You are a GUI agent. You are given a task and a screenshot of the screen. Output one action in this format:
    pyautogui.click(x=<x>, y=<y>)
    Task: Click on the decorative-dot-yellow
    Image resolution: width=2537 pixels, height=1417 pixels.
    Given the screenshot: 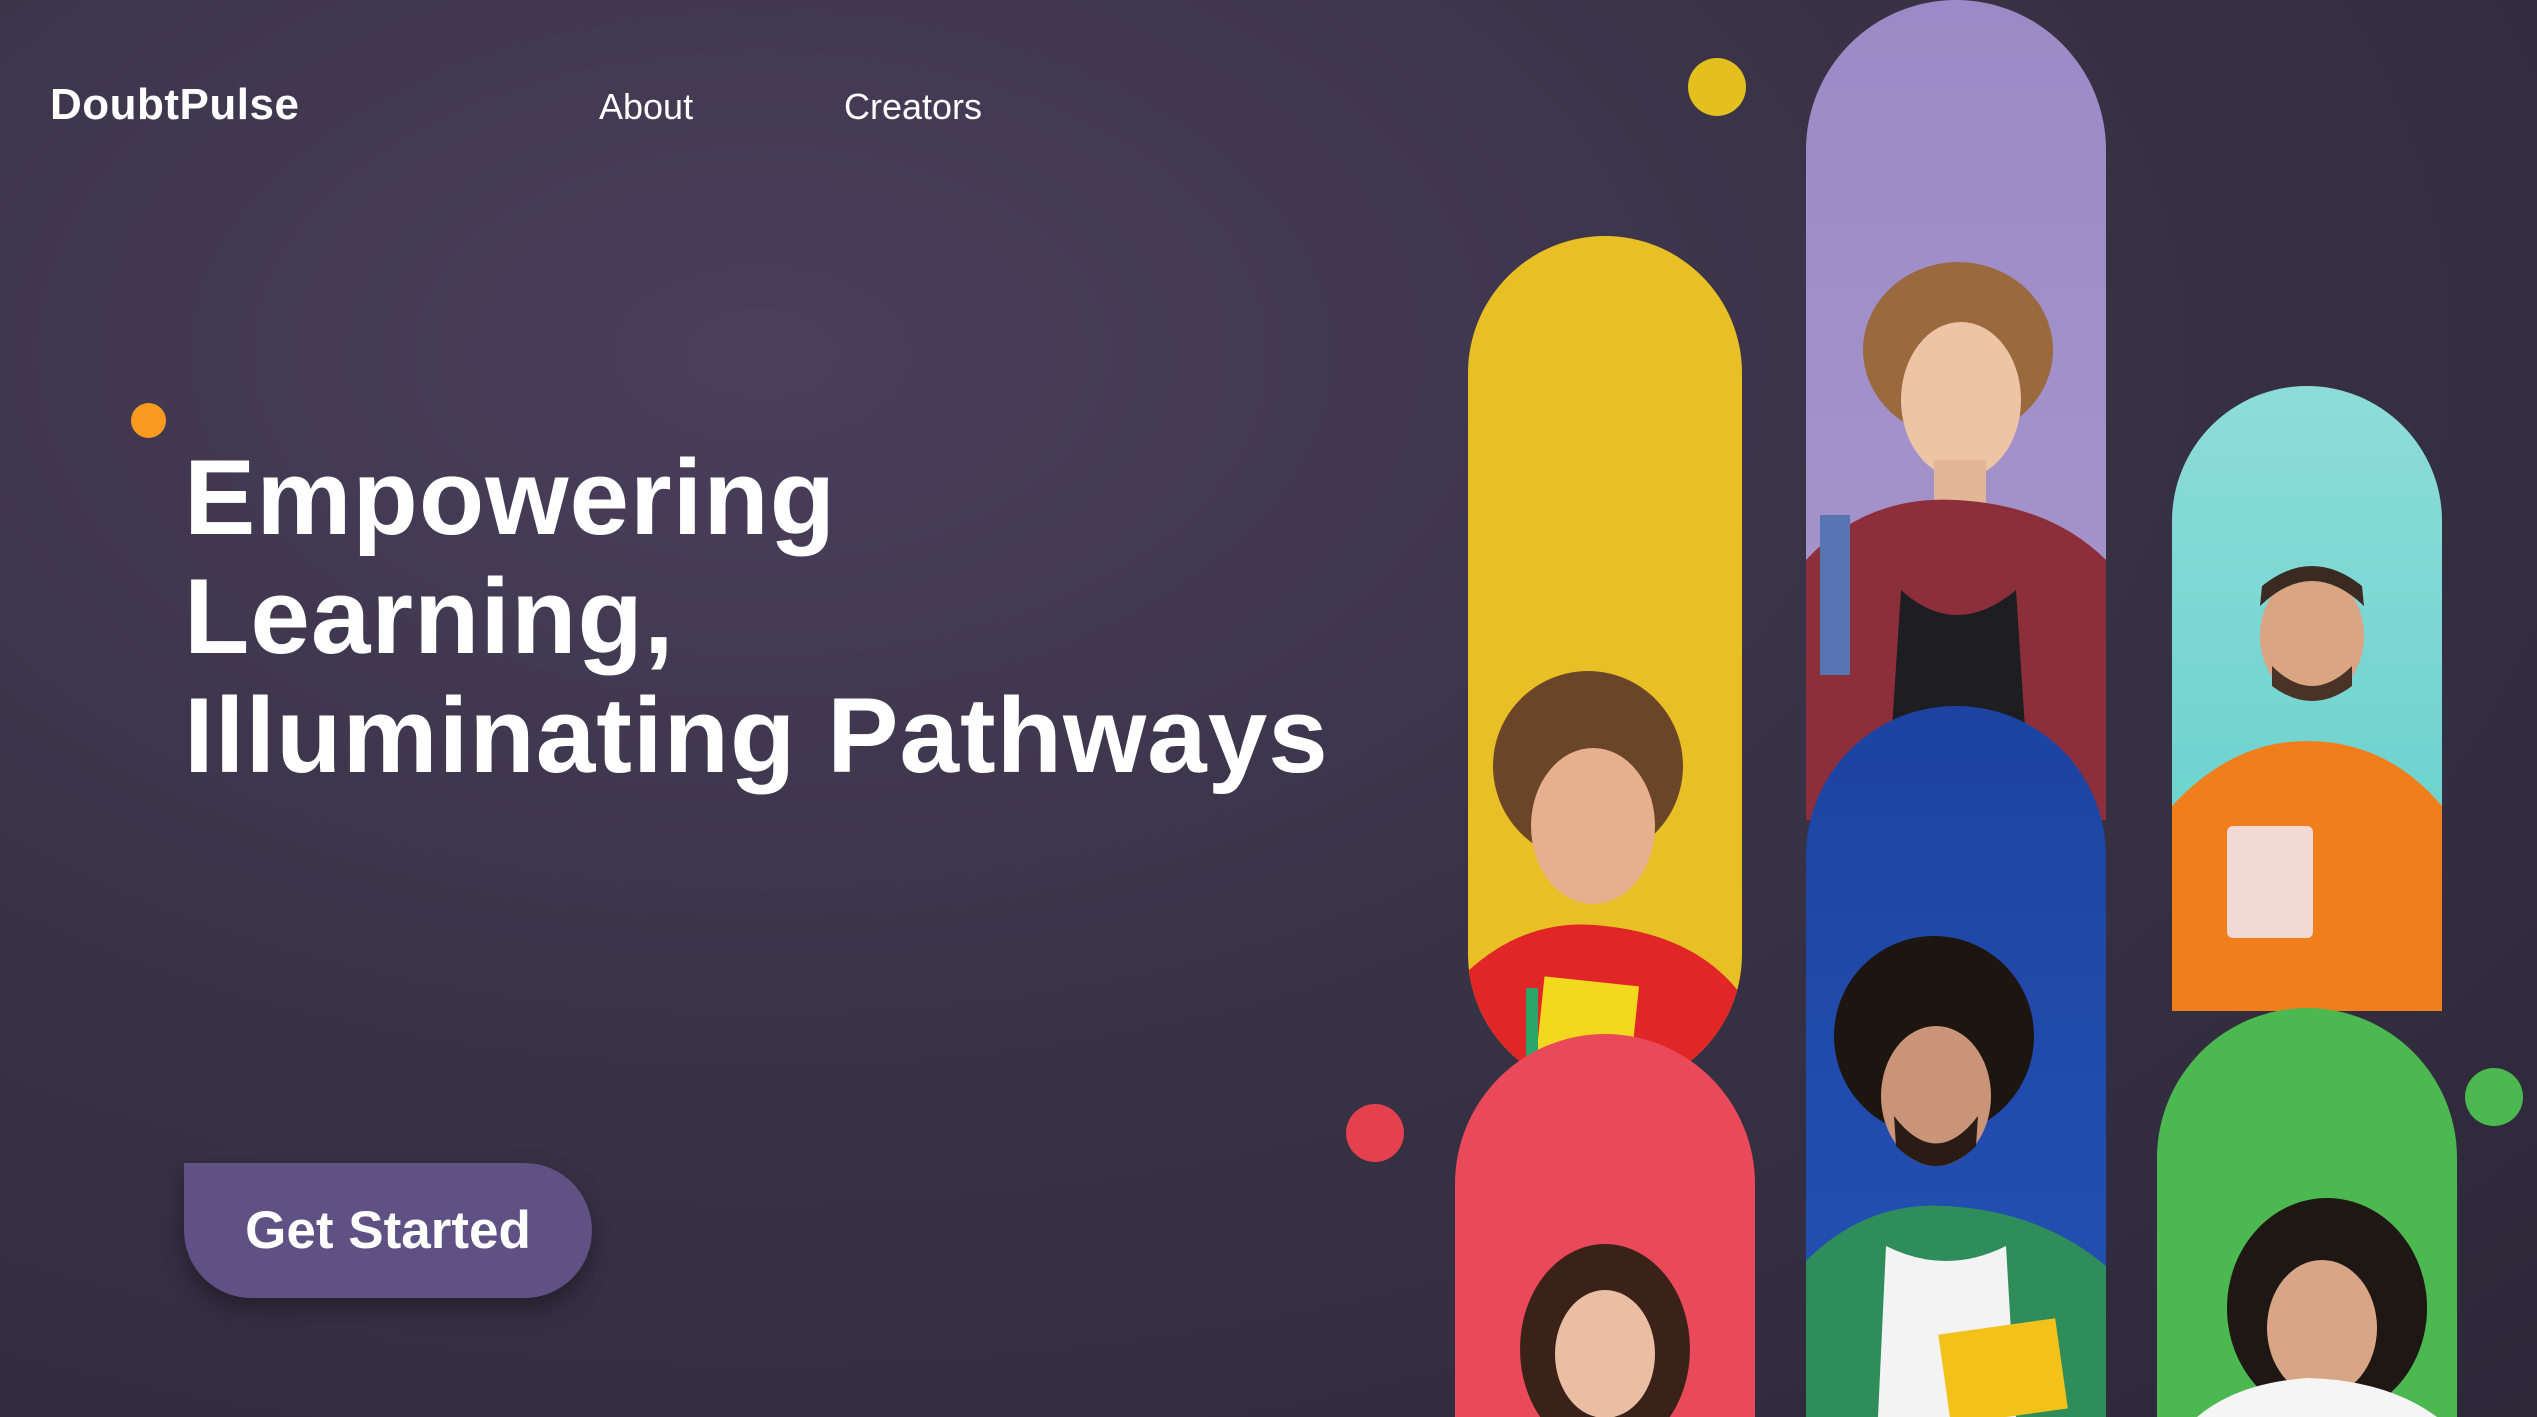 What is the action you would take?
    pyautogui.click(x=1717, y=87)
    